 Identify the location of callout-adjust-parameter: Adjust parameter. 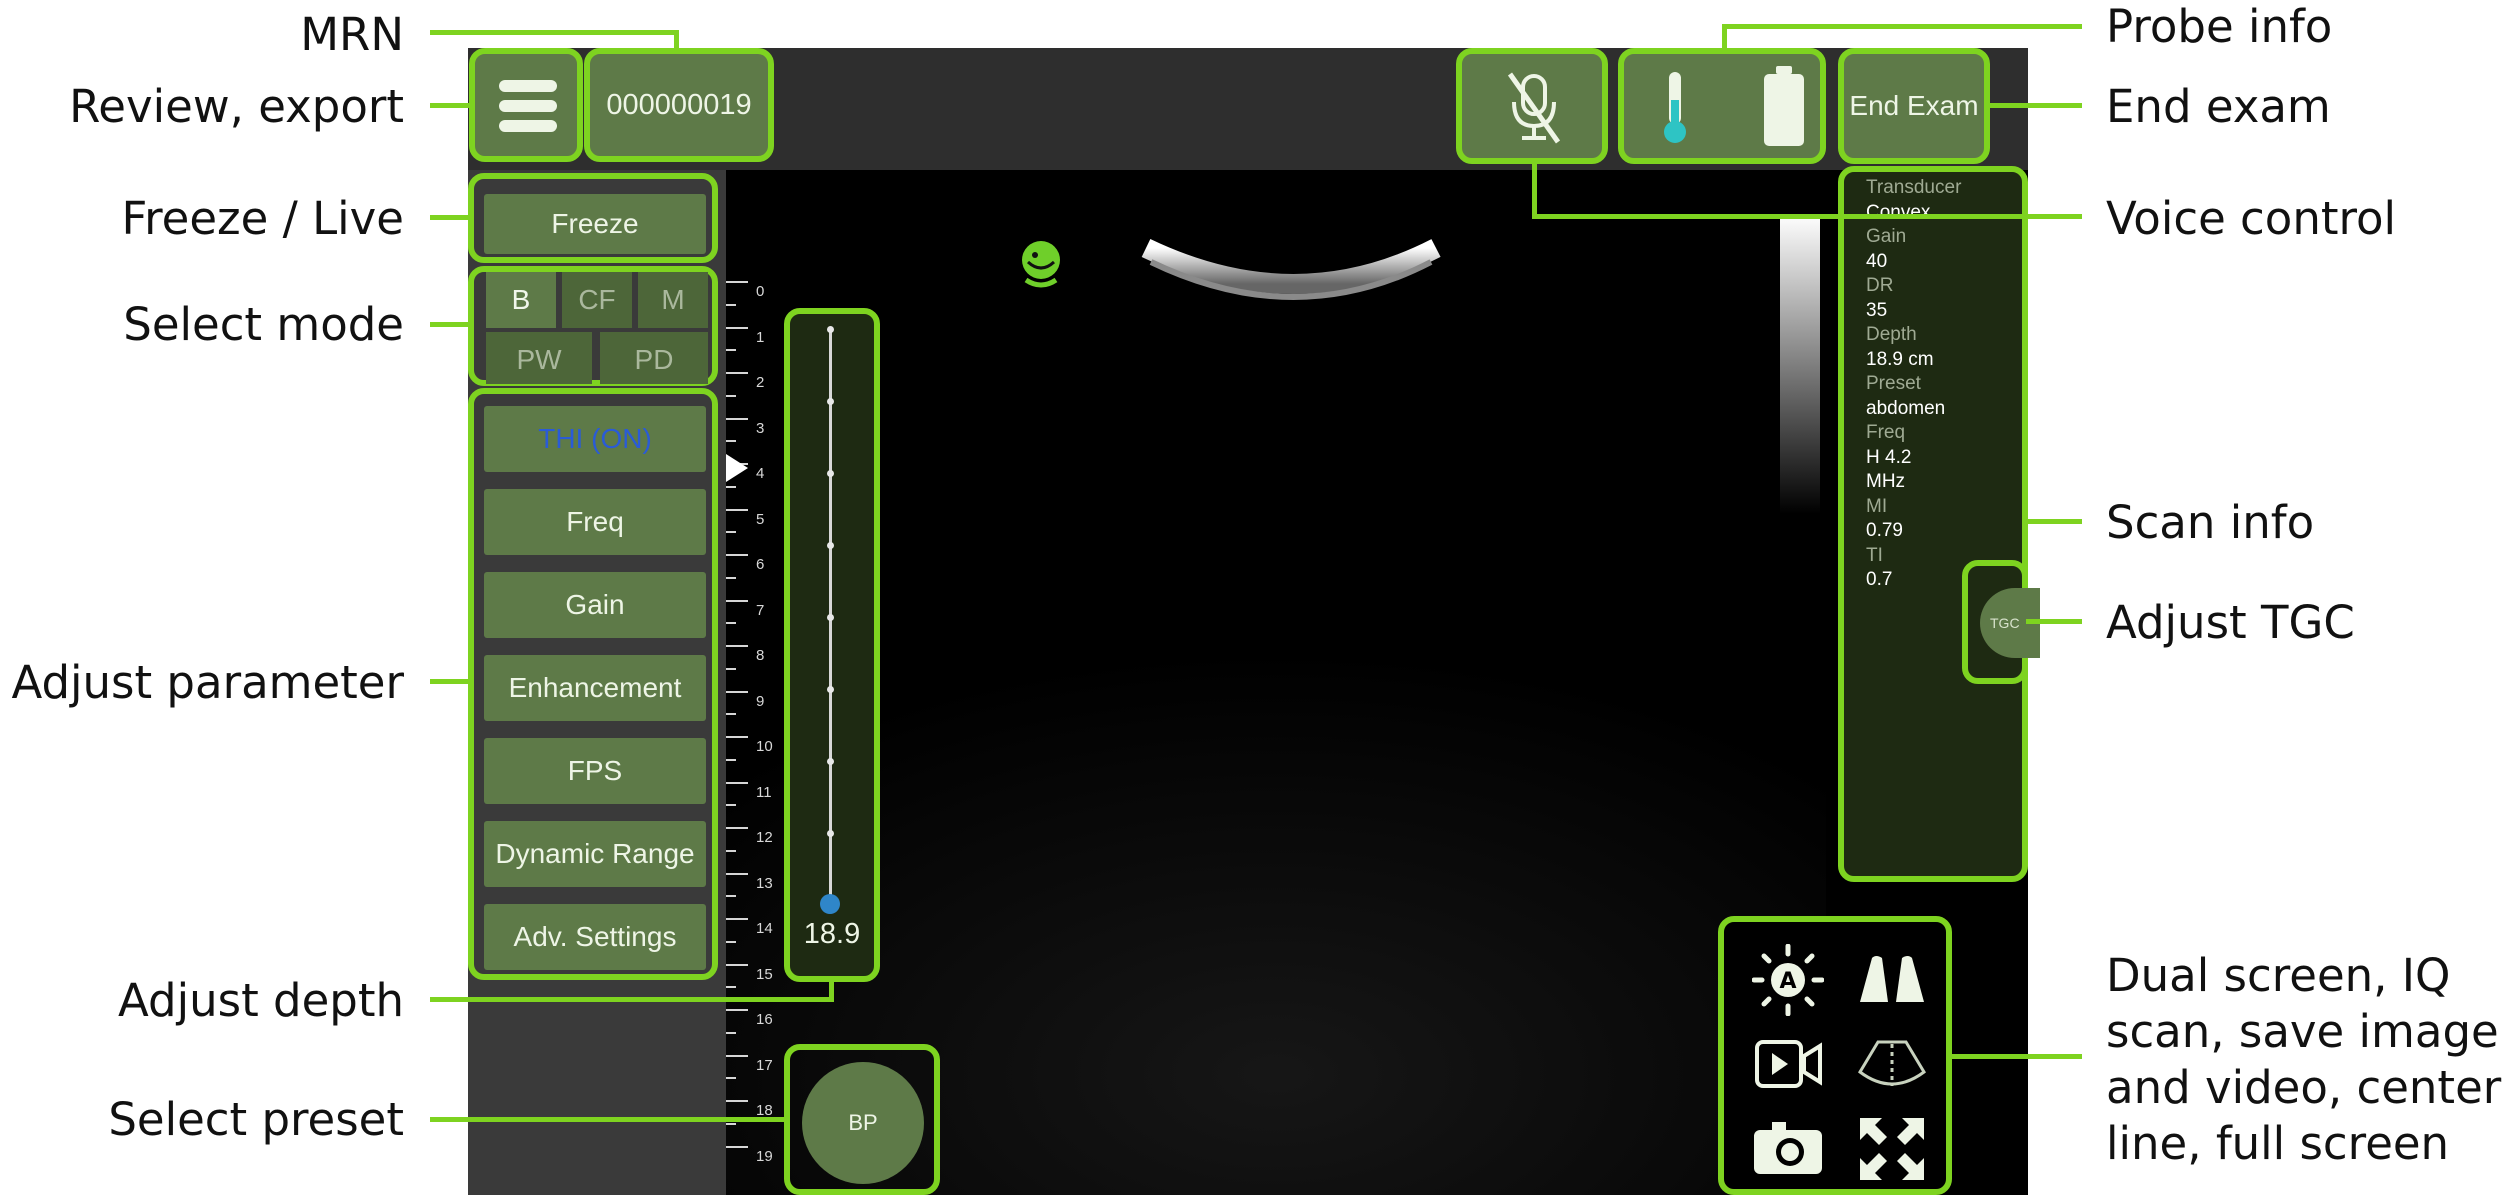
(207, 682).